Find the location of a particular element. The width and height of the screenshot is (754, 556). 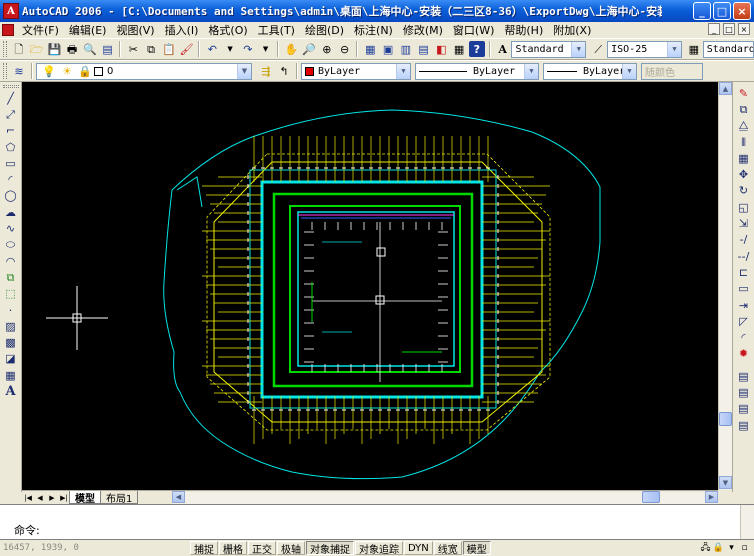

multiline-text-icon: A is located at coordinates (11, 391).